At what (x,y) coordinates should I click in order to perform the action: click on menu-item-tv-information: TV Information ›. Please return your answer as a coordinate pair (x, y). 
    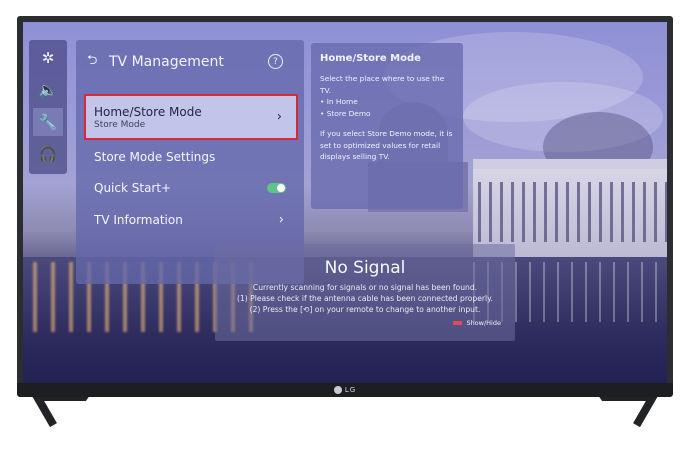
    Looking at the image, I should click on (191, 220).